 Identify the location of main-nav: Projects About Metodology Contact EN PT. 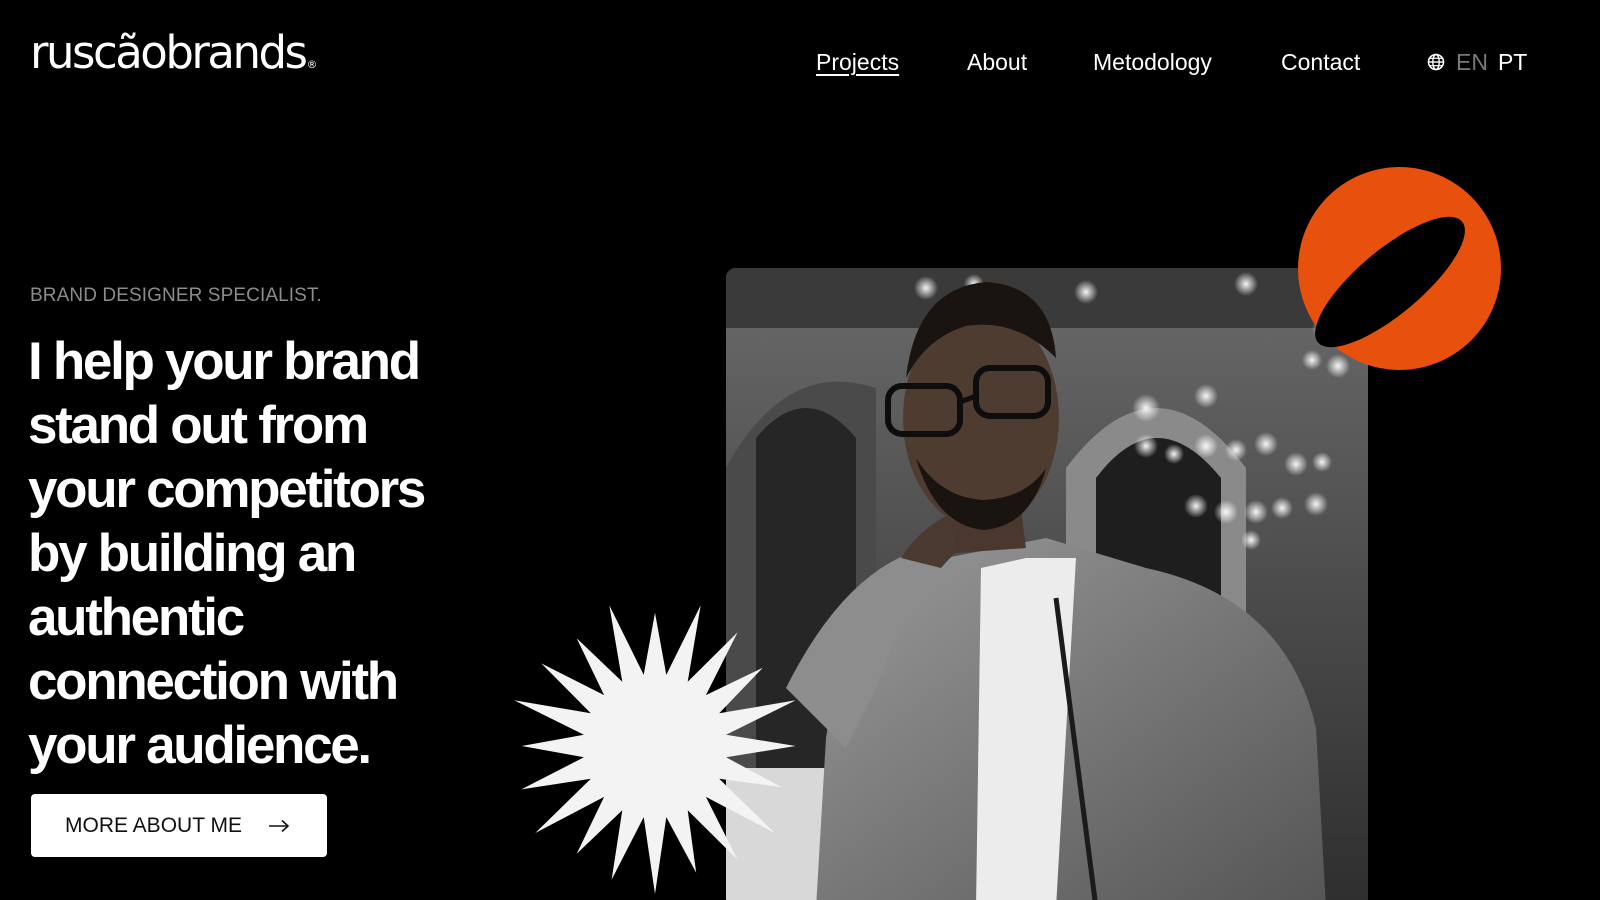
(800, 62).